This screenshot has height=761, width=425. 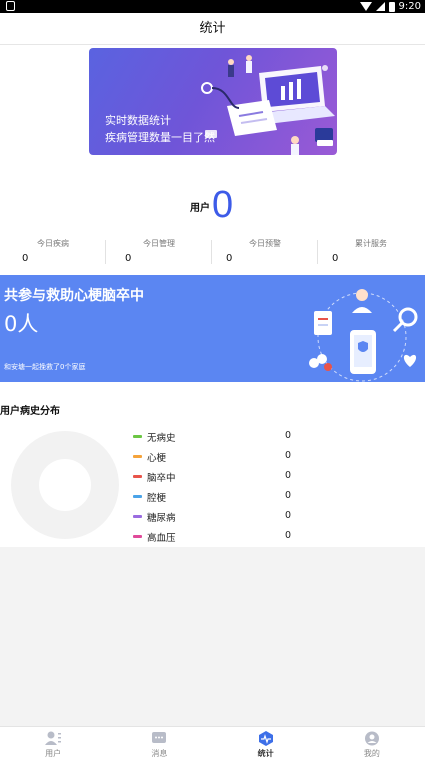 I want to click on tab-stats: 统计, so click(x=266, y=744).